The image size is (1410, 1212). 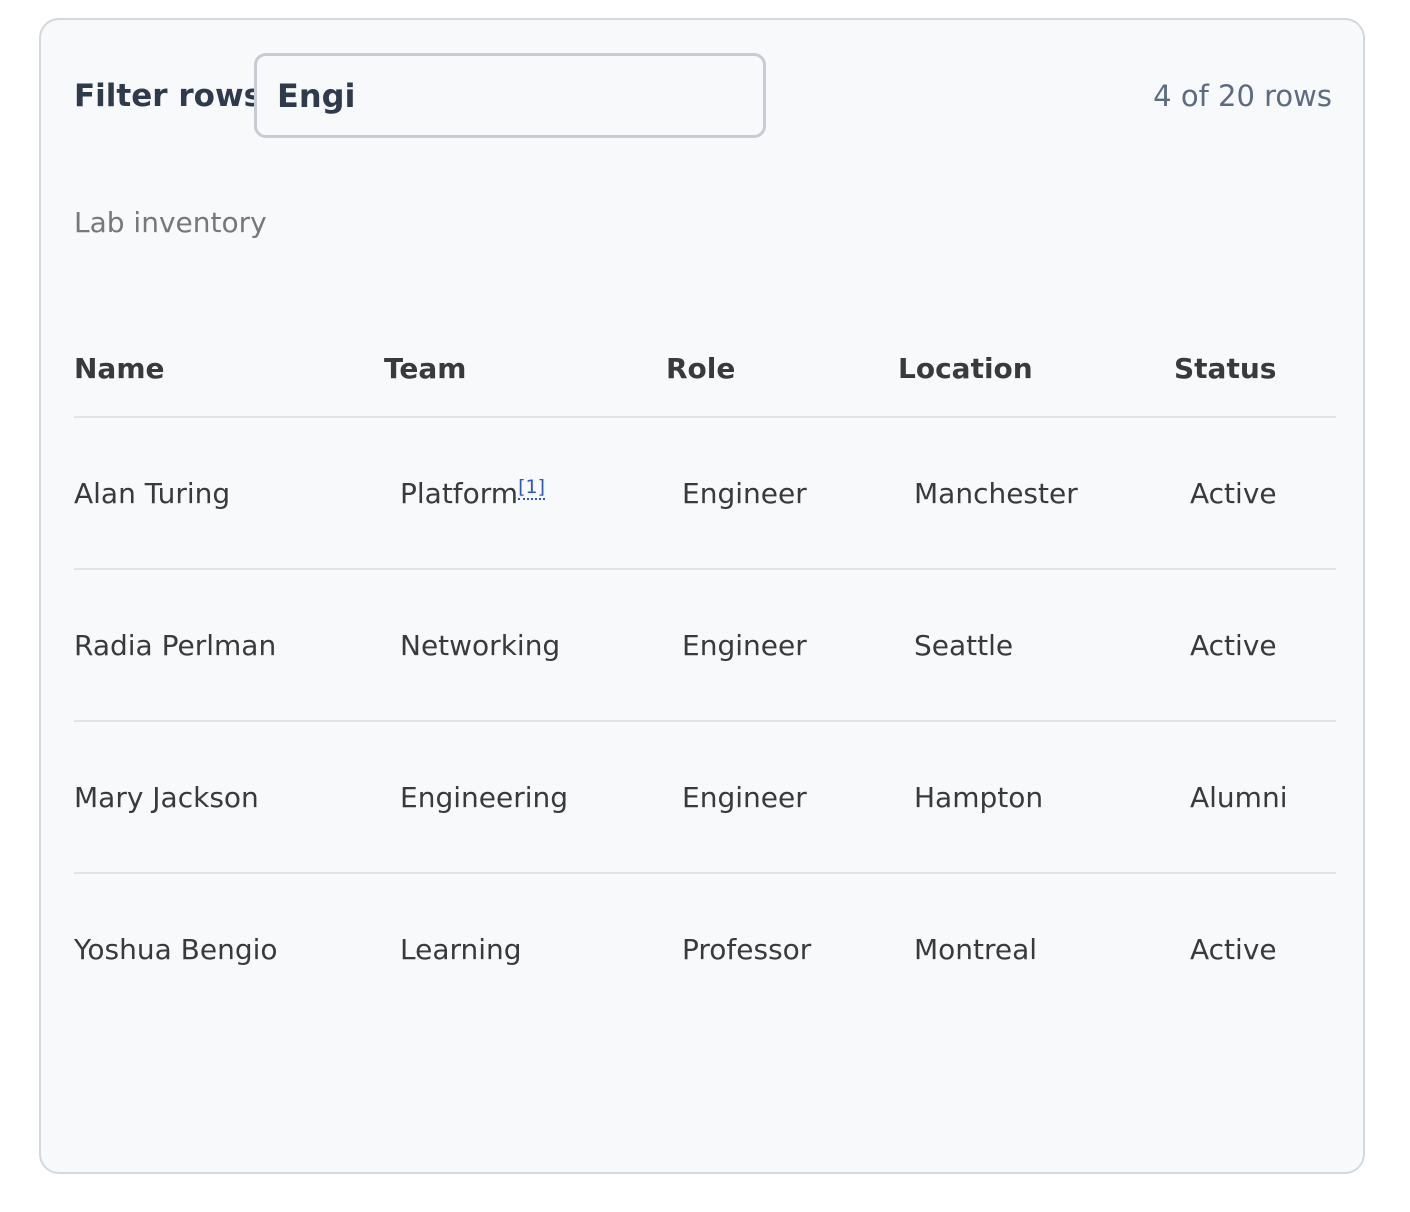 I want to click on cell-location: Seattle, so click(x=1036, y=645).